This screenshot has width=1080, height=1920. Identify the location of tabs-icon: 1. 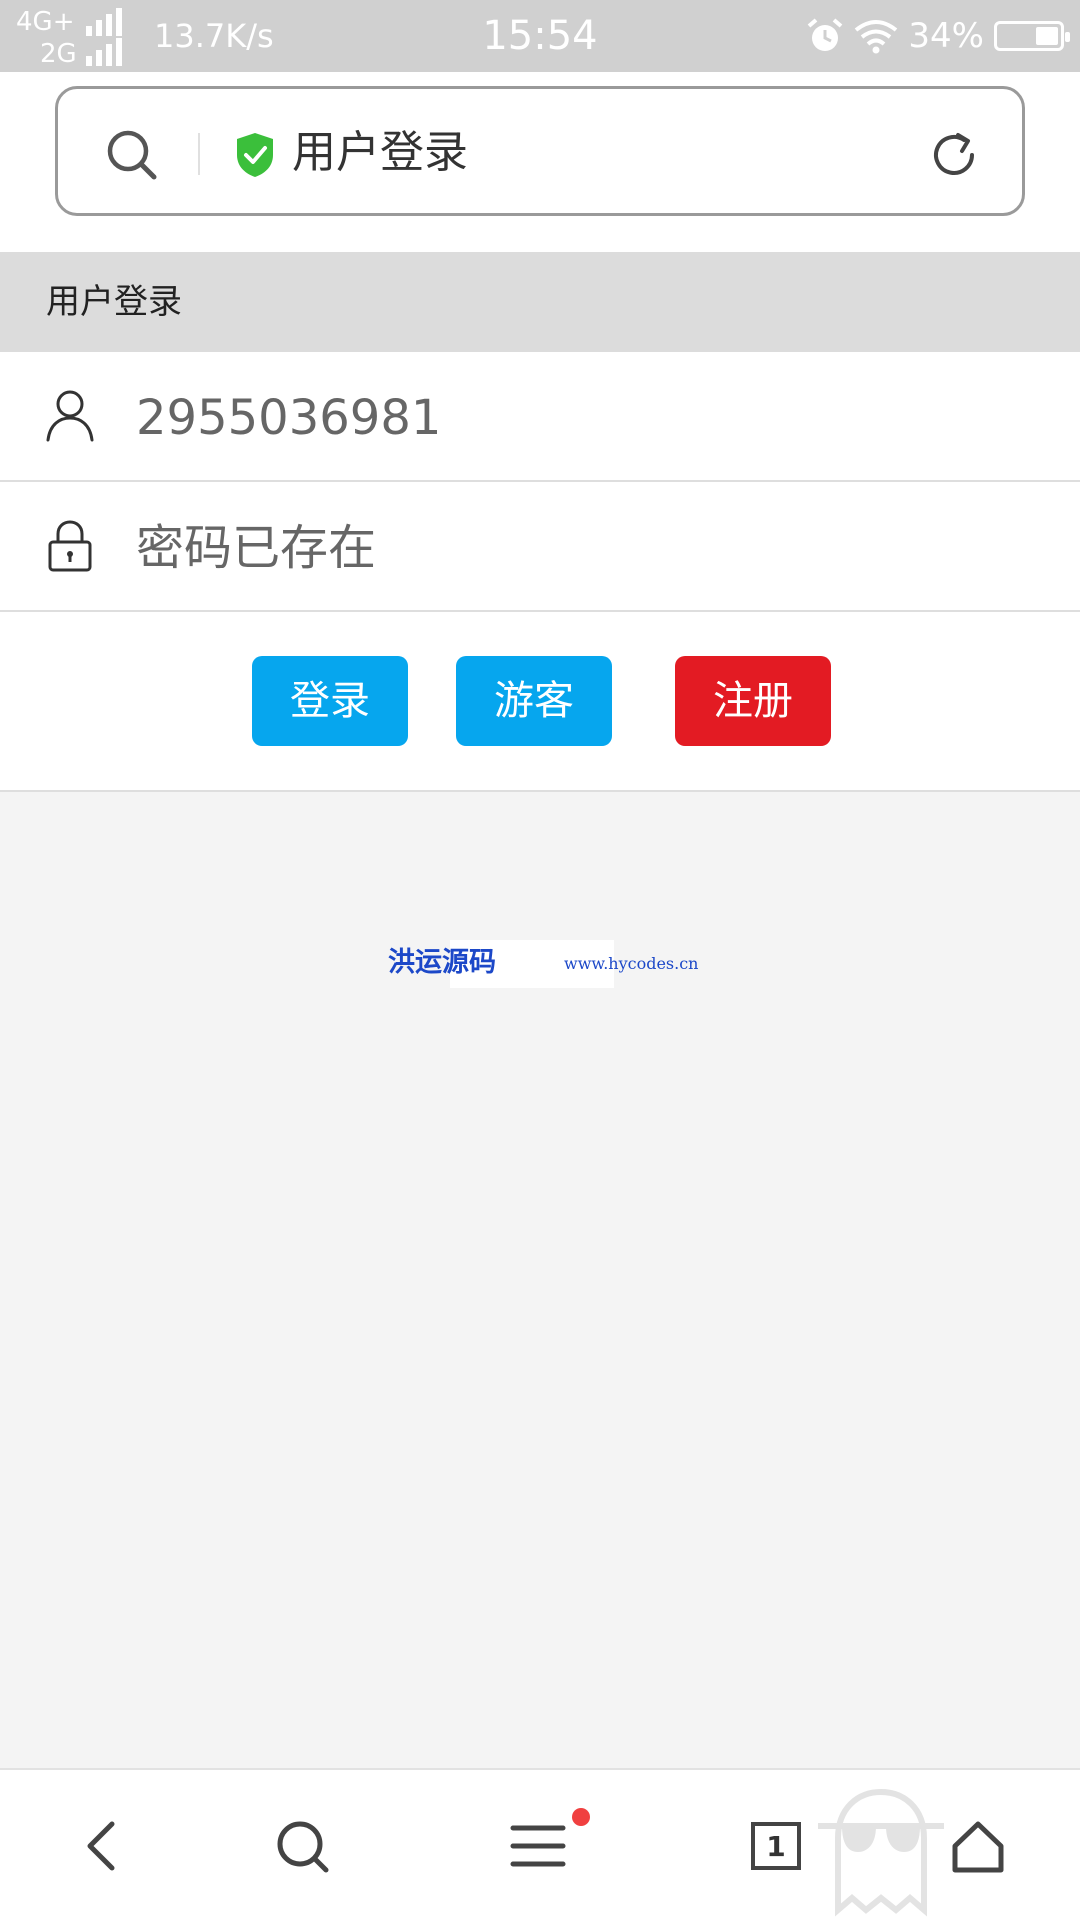
(776, 1846).